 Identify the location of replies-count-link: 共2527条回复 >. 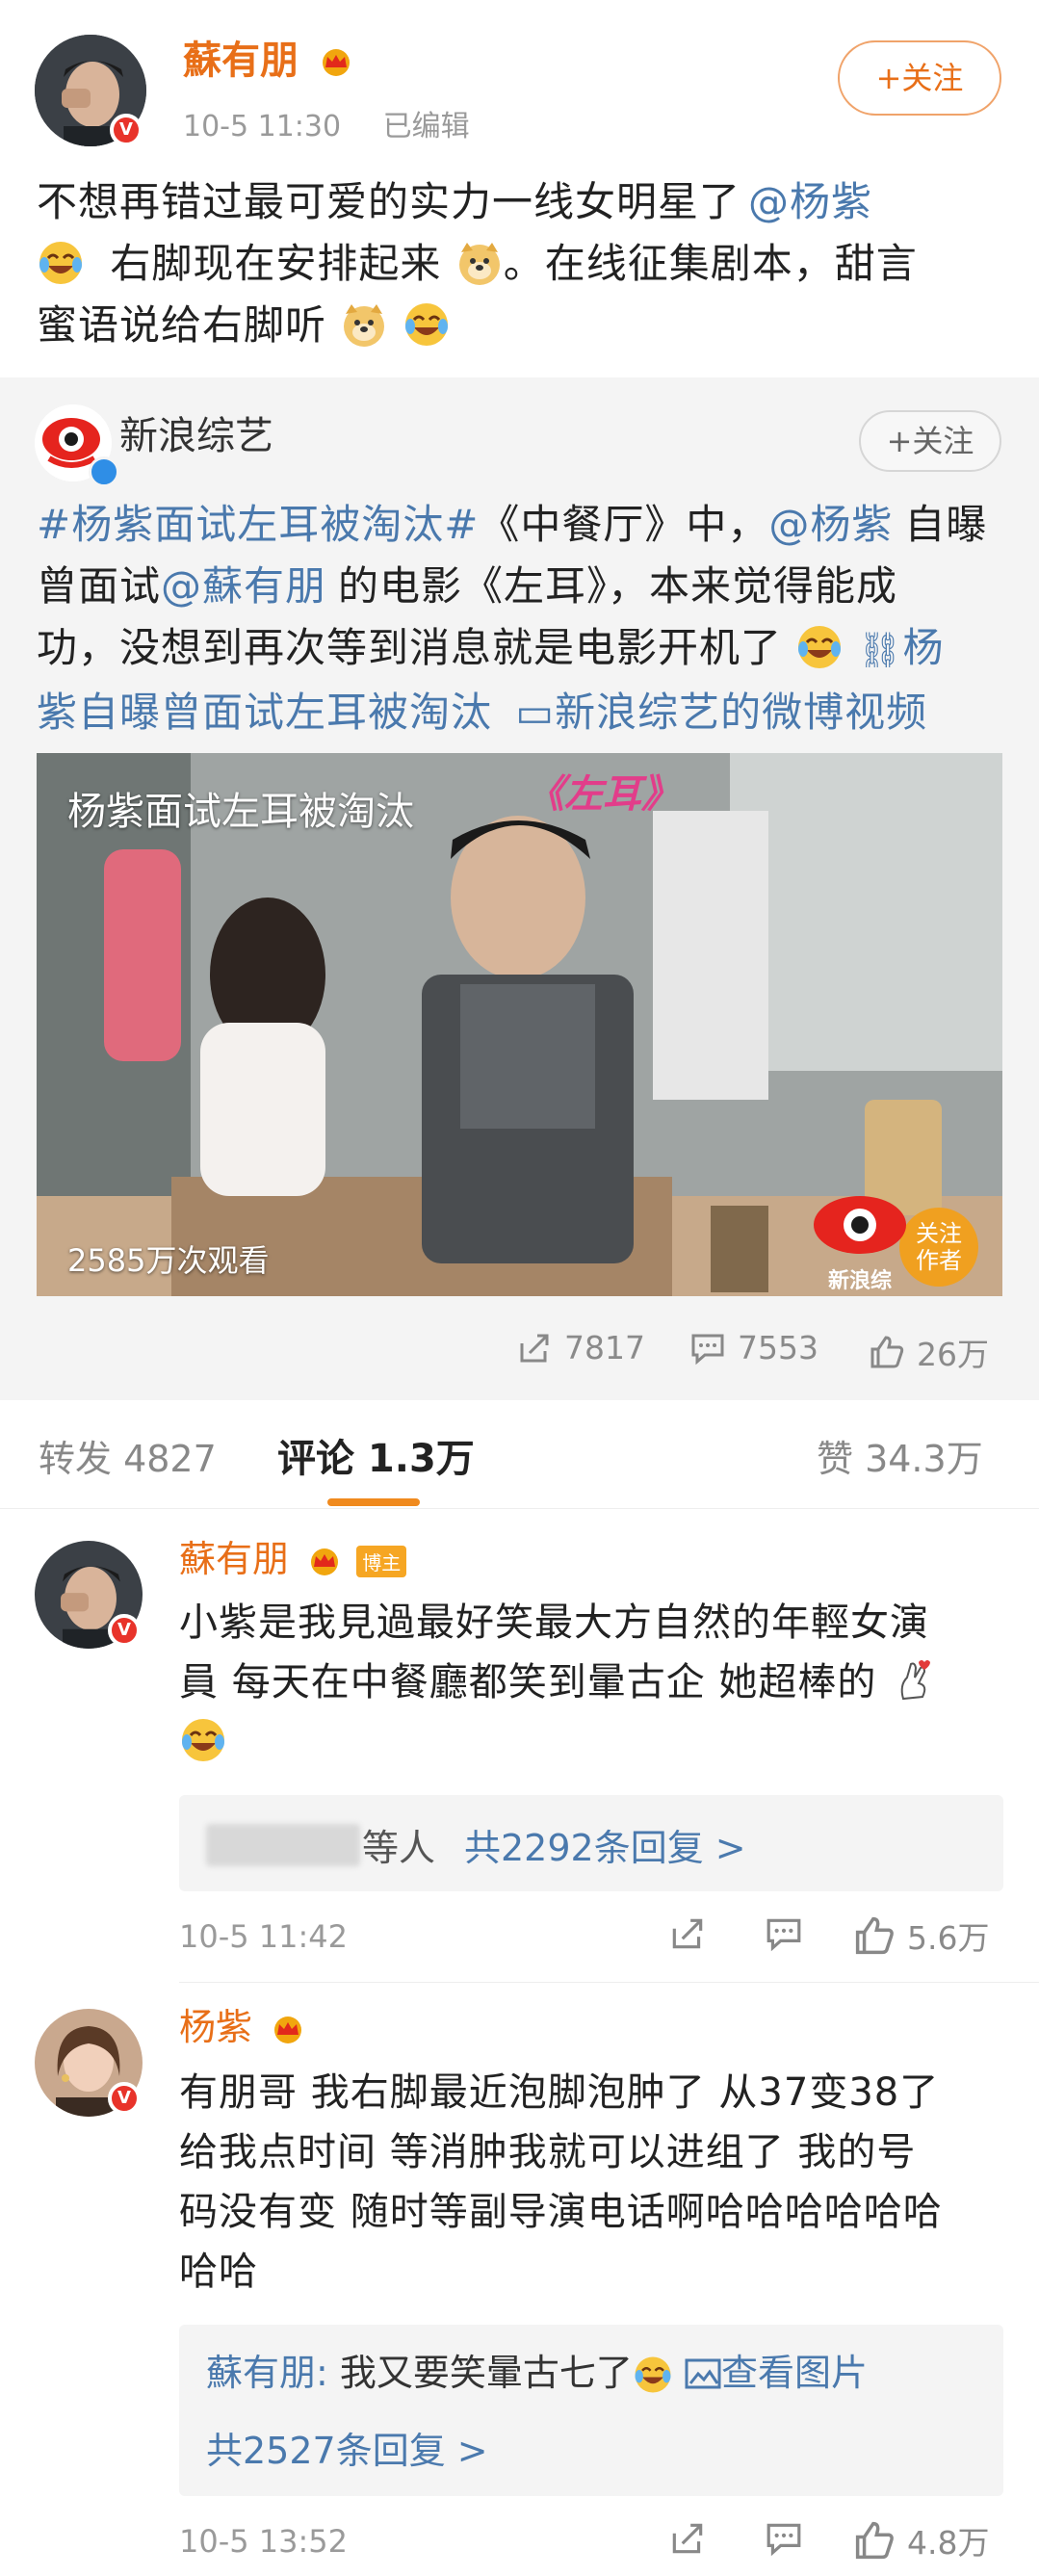
(347, 2447).